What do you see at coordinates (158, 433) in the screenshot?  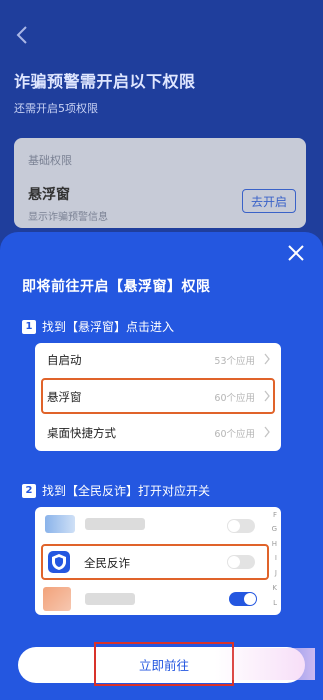 I see `list-item: 桌面快捷方式 60个应用` at bounding box center [158, 433].